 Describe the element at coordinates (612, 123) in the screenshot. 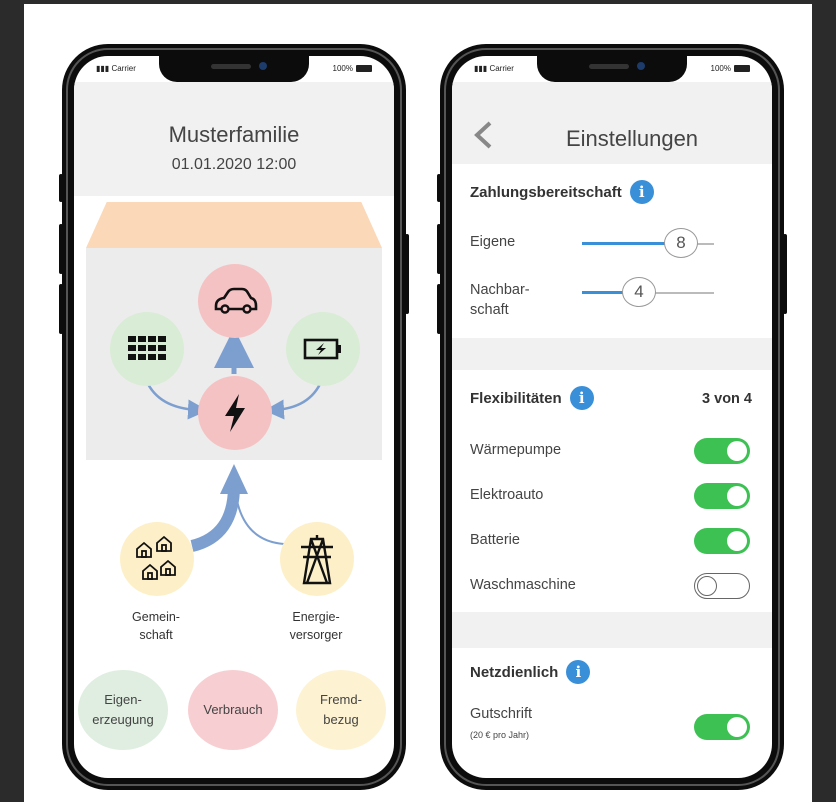

I see `settings-header: Einstellungen` at that location.